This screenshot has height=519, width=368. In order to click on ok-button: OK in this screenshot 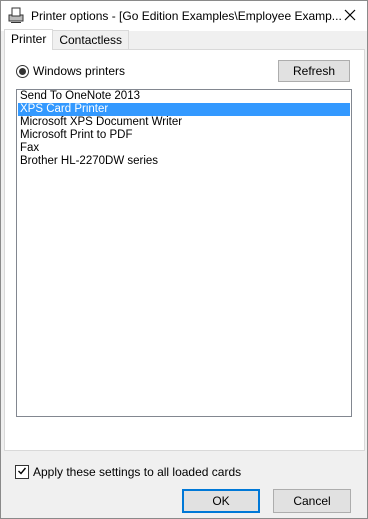, I will do `click(221, 501)`.